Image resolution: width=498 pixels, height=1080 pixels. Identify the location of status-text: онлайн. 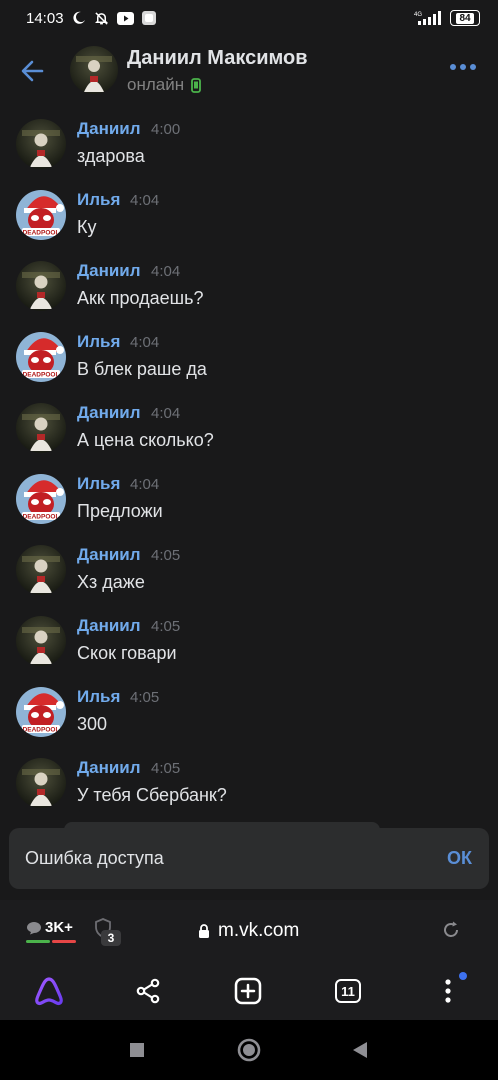
(156, 84).